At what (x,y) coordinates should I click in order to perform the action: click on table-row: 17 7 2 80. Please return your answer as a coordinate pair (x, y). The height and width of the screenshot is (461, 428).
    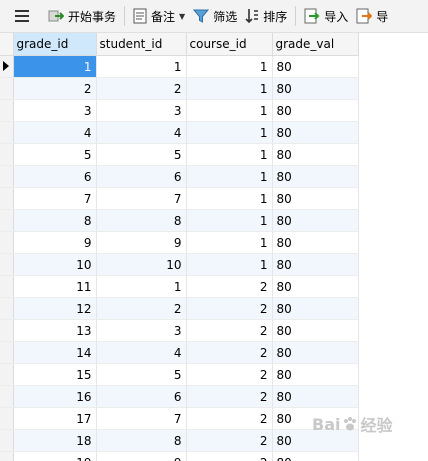
    Looking at the image, I should click on (179, 418).